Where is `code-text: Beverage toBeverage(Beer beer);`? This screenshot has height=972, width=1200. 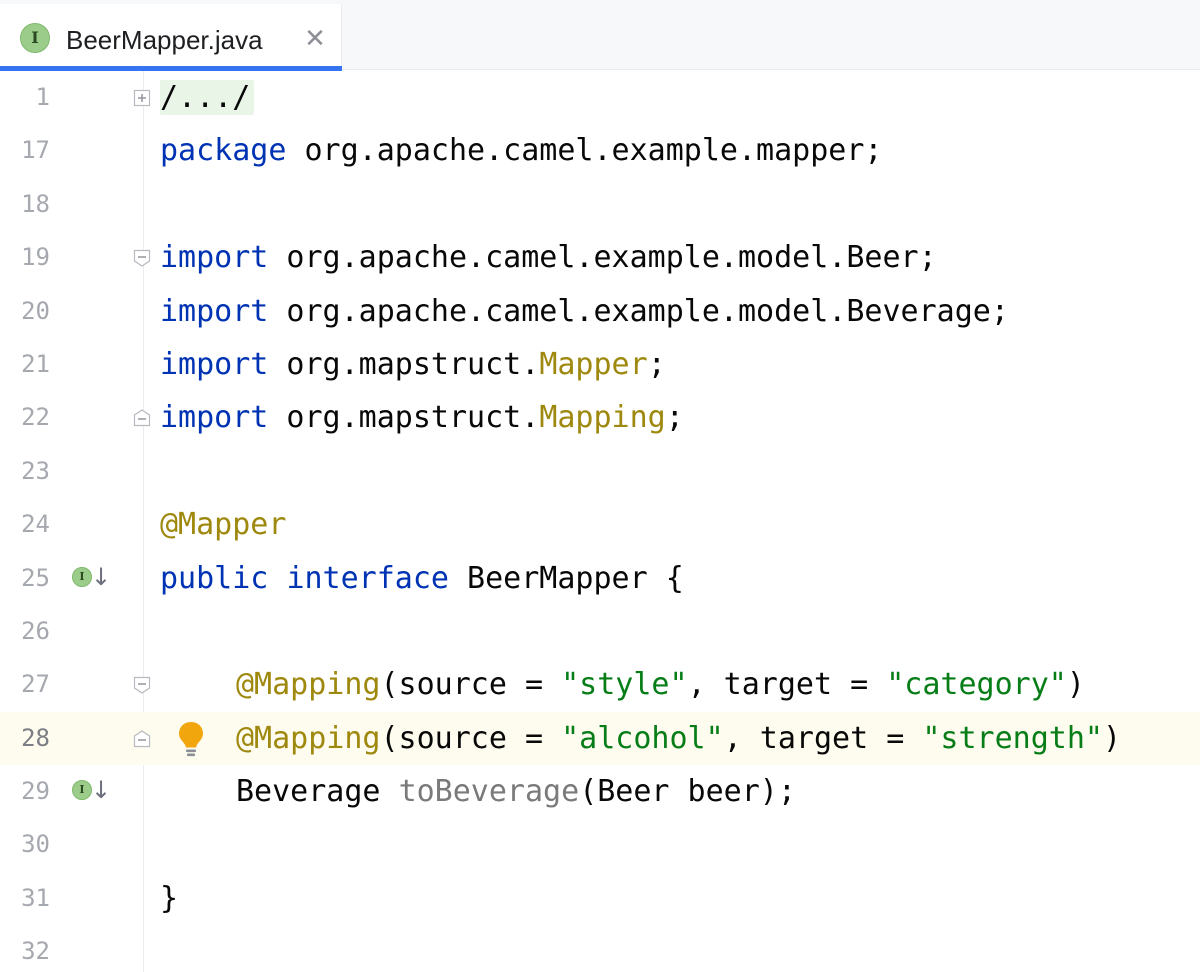 code-text: Beverage toBeverage(Beer beer); is located at coordinates (516, 791).